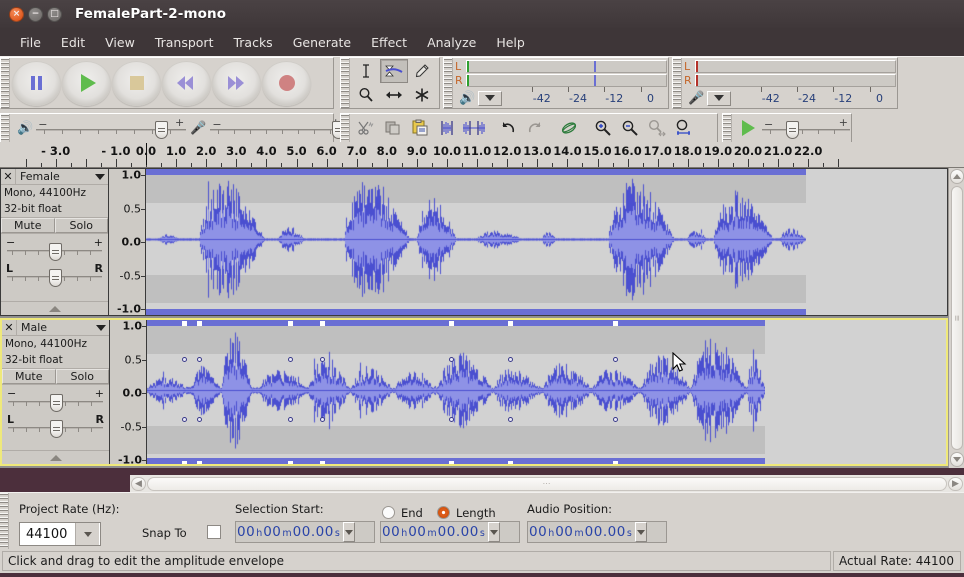 The width and height of the screenshot is (964, 577). What do you see at coordinates (956, 459) in the screenshot?
I see `scroll-down-icon` at bounding box center [956, 459].